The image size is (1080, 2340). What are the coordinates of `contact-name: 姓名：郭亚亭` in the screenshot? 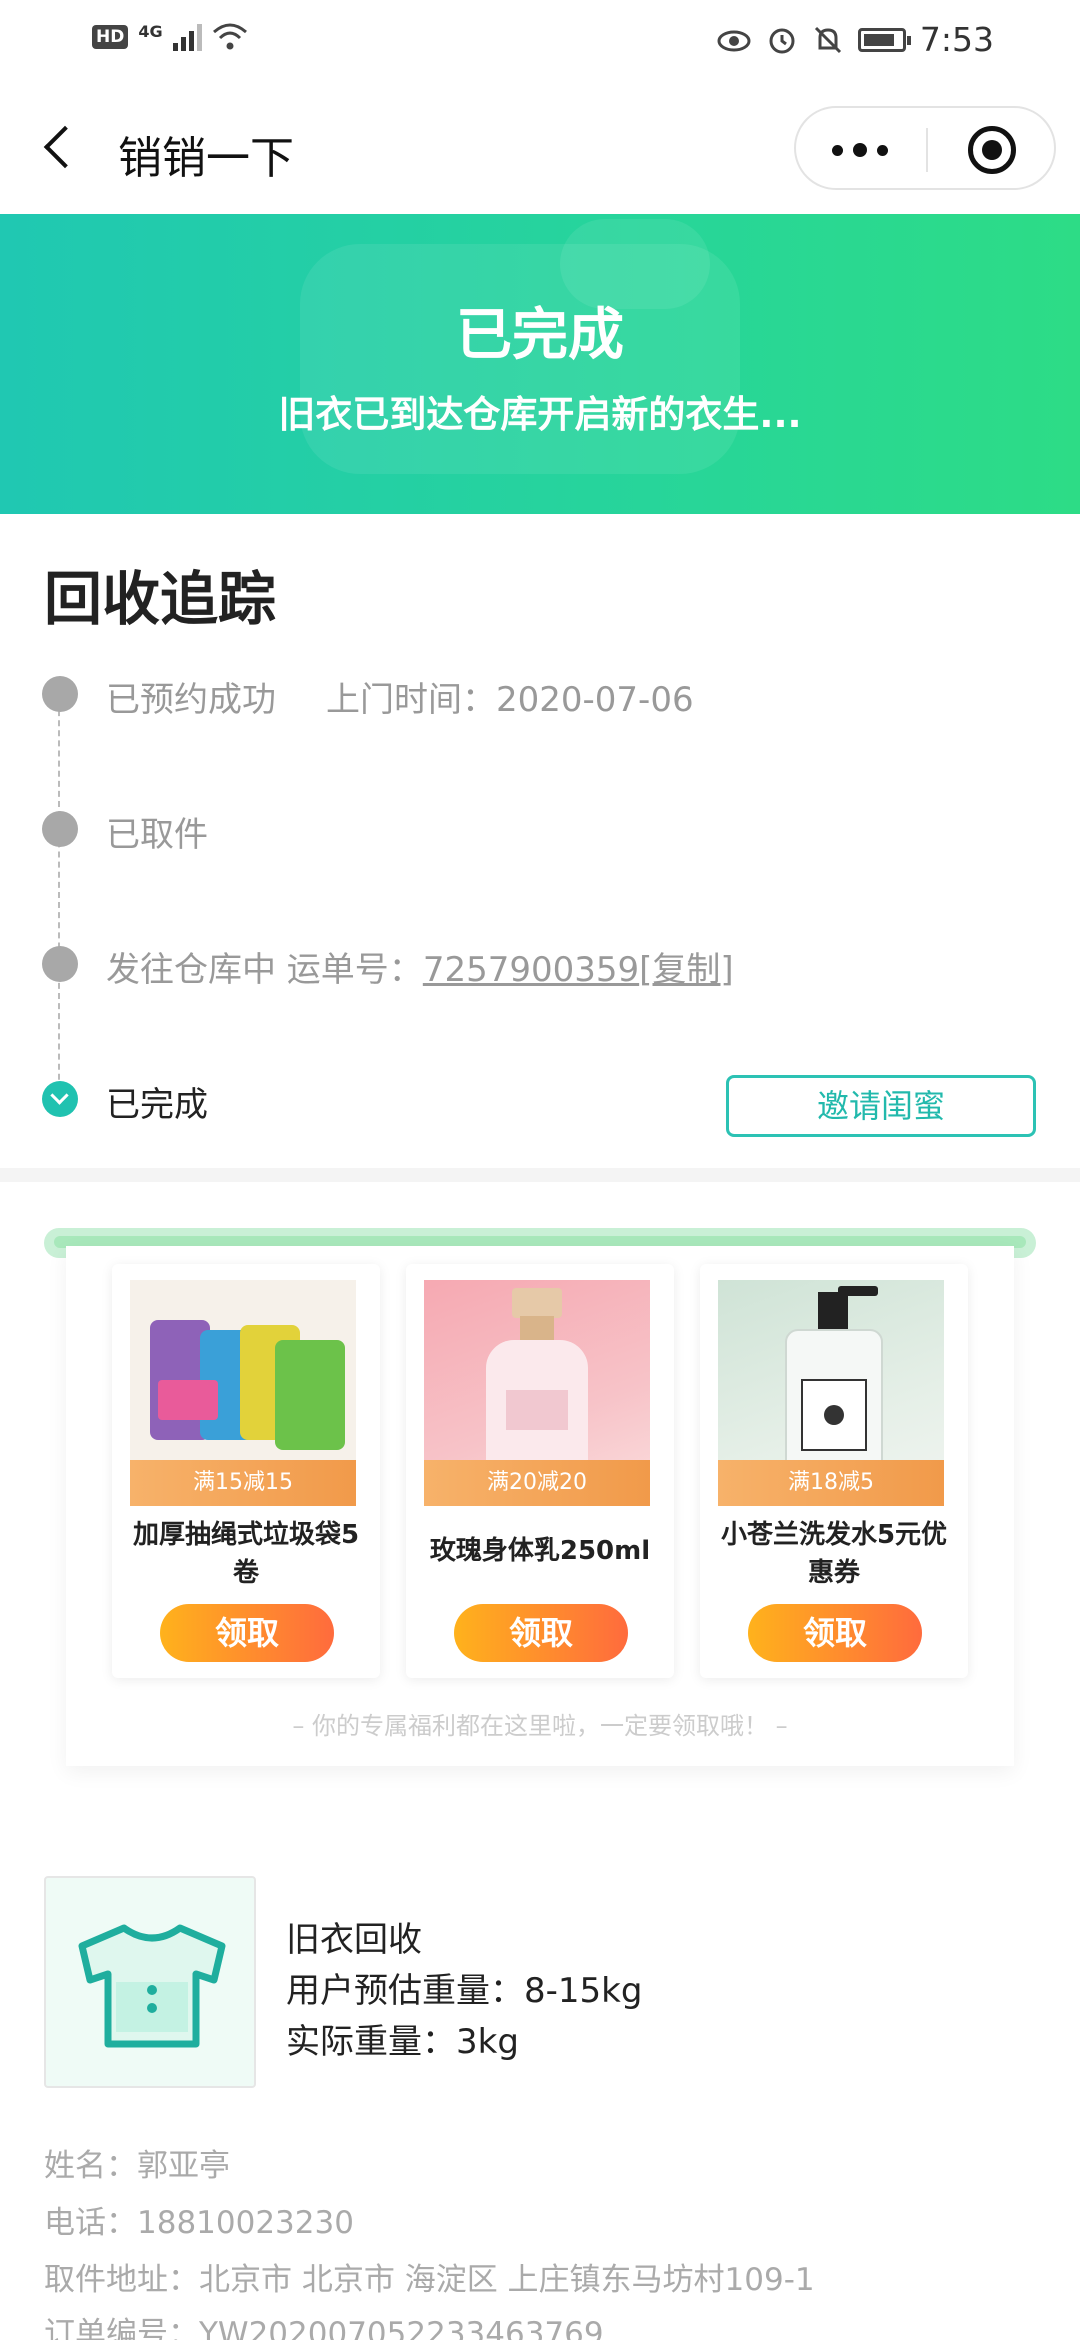 It's located at (137, 2166).